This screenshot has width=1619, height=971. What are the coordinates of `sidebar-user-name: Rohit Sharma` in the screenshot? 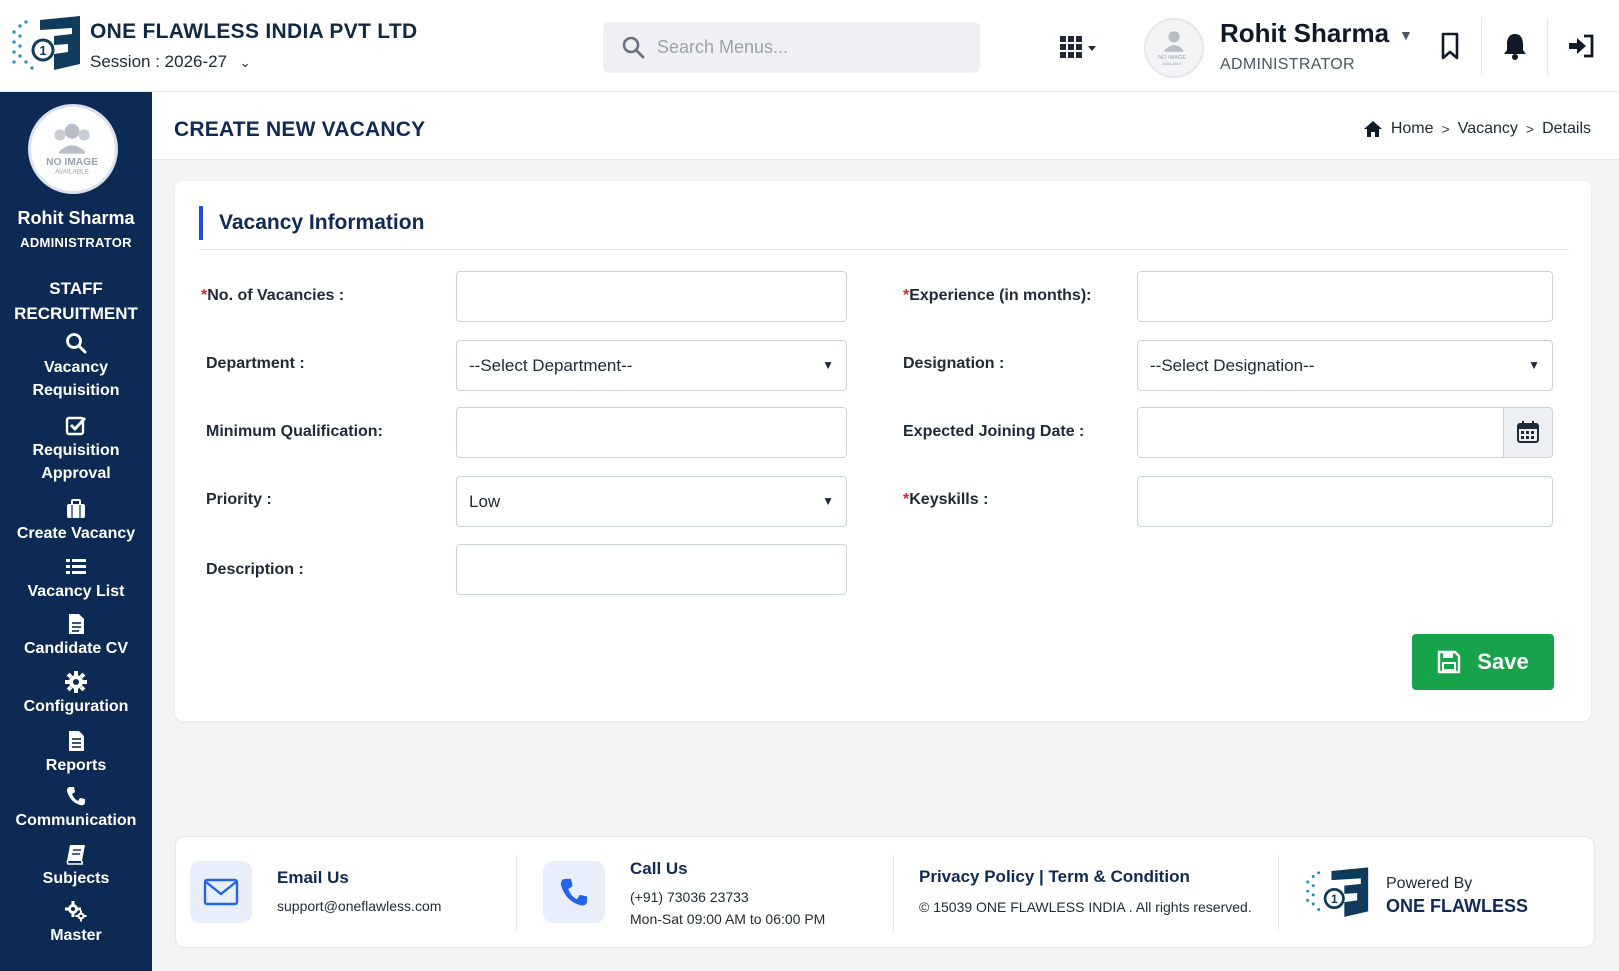 It's located at (76, 218).